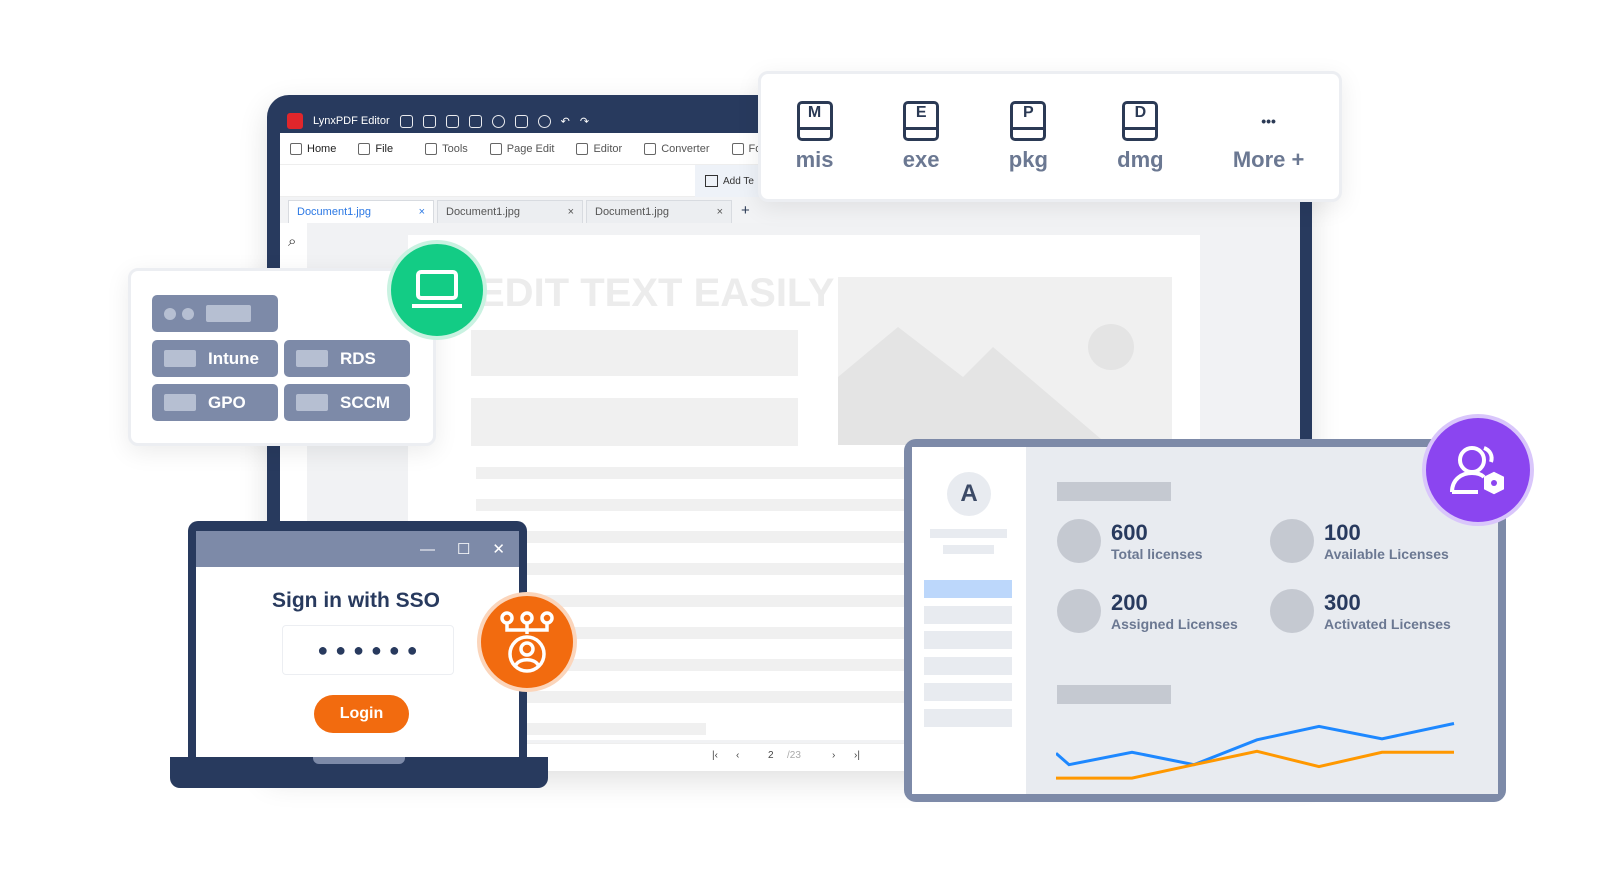 The height and width of the screenshot is (880, 1601). What do you see at coordinates (1028, 120) in the screenshot?
I see `drive-icon: P` at bounding box center [1028, 120].